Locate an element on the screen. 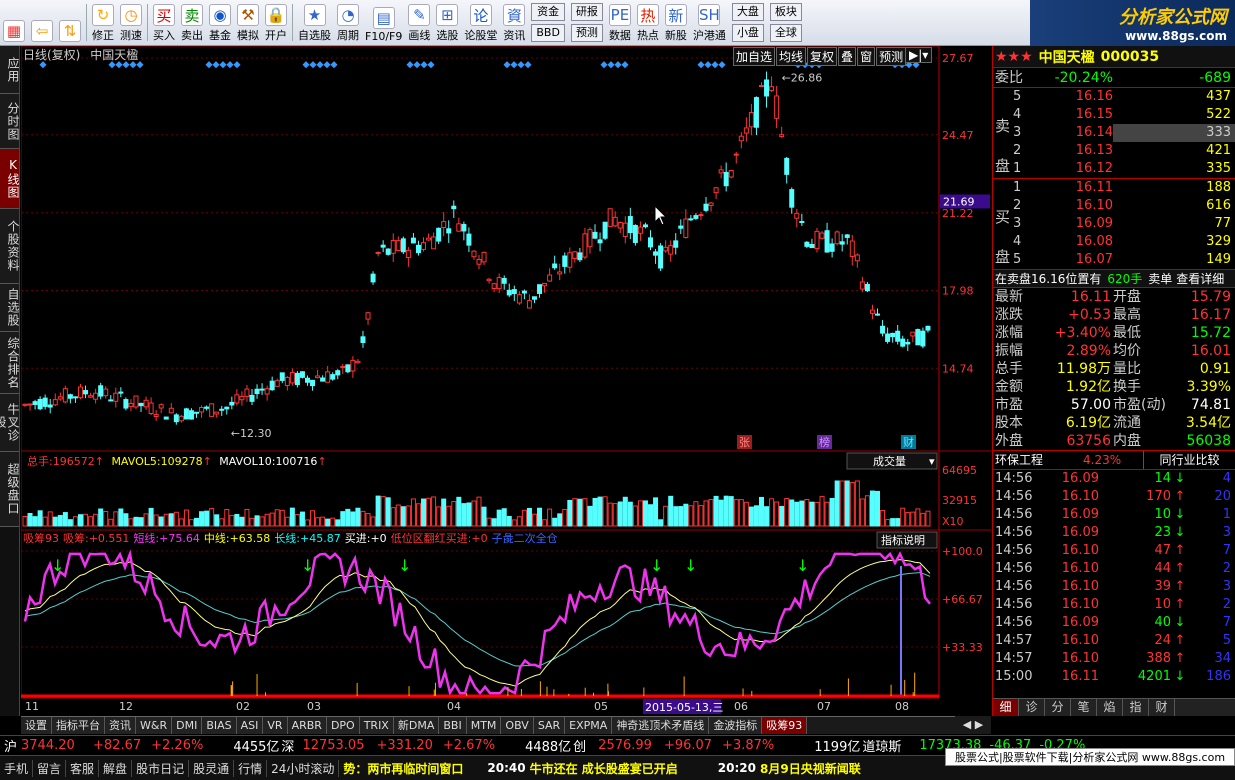  indicator-tab-18: 金波指标 is located at coordinates (736, 725).